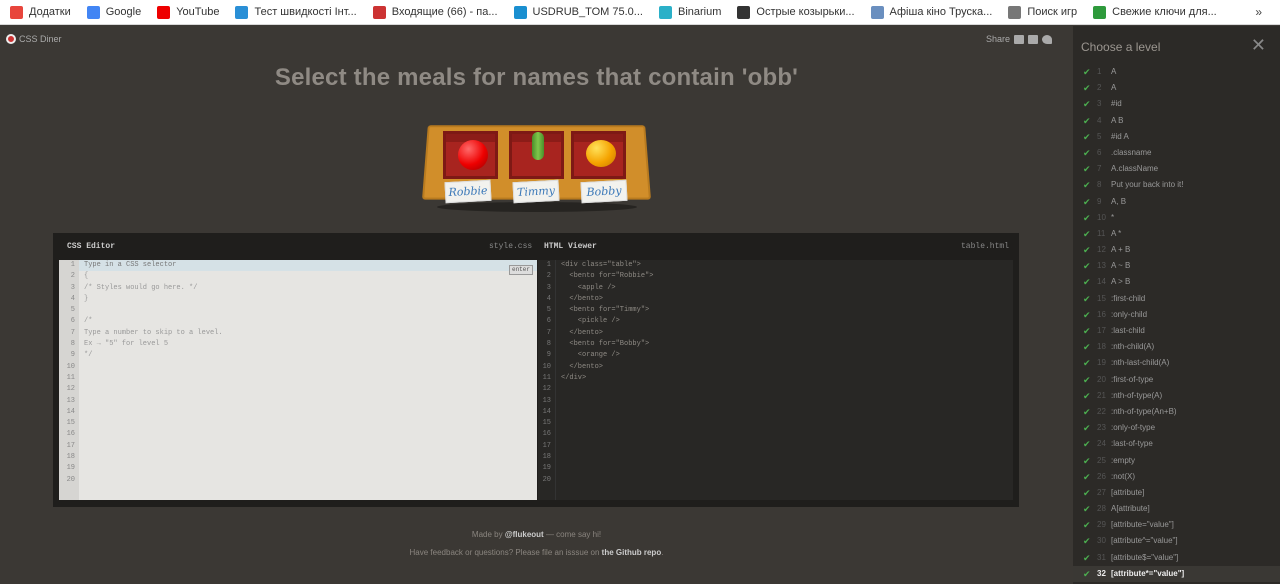  What do you see at coordinates (188, 12) in the screenshot?
I see `bookmark-item: YouTube` at bounding box center [188, 12].